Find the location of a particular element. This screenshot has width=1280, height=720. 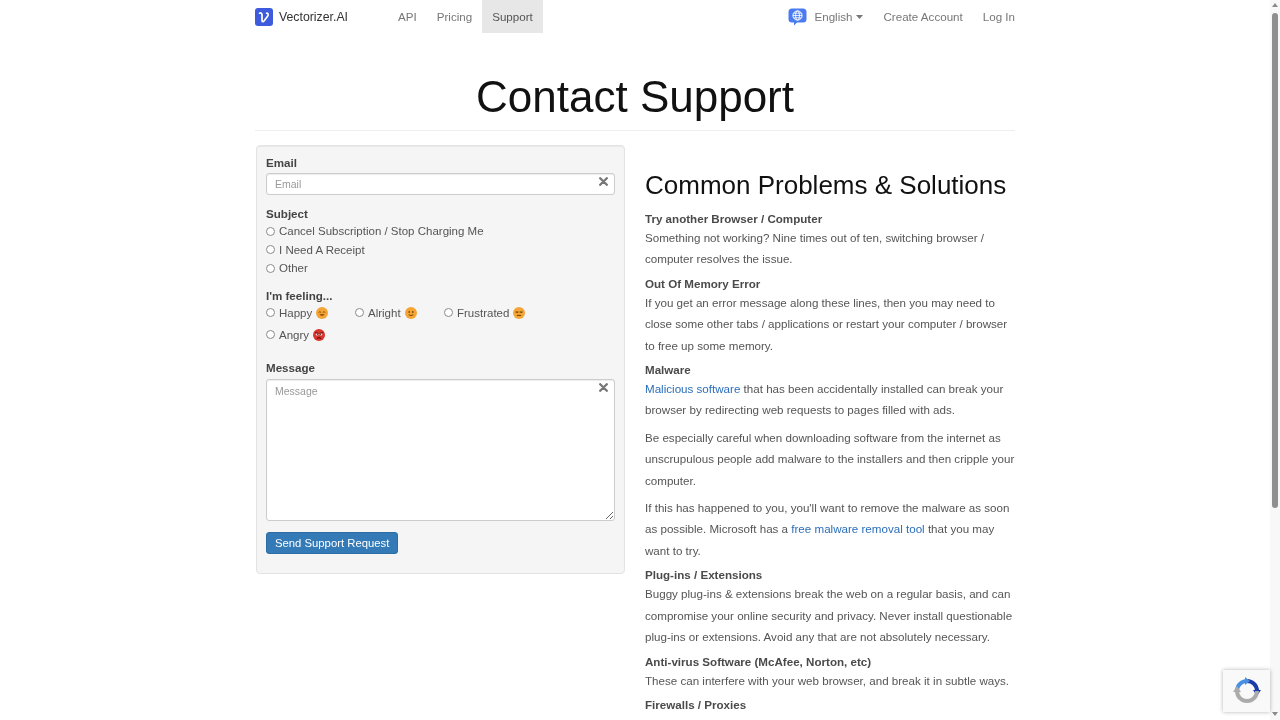

field-label: Message is located at coordinates (290, 367).